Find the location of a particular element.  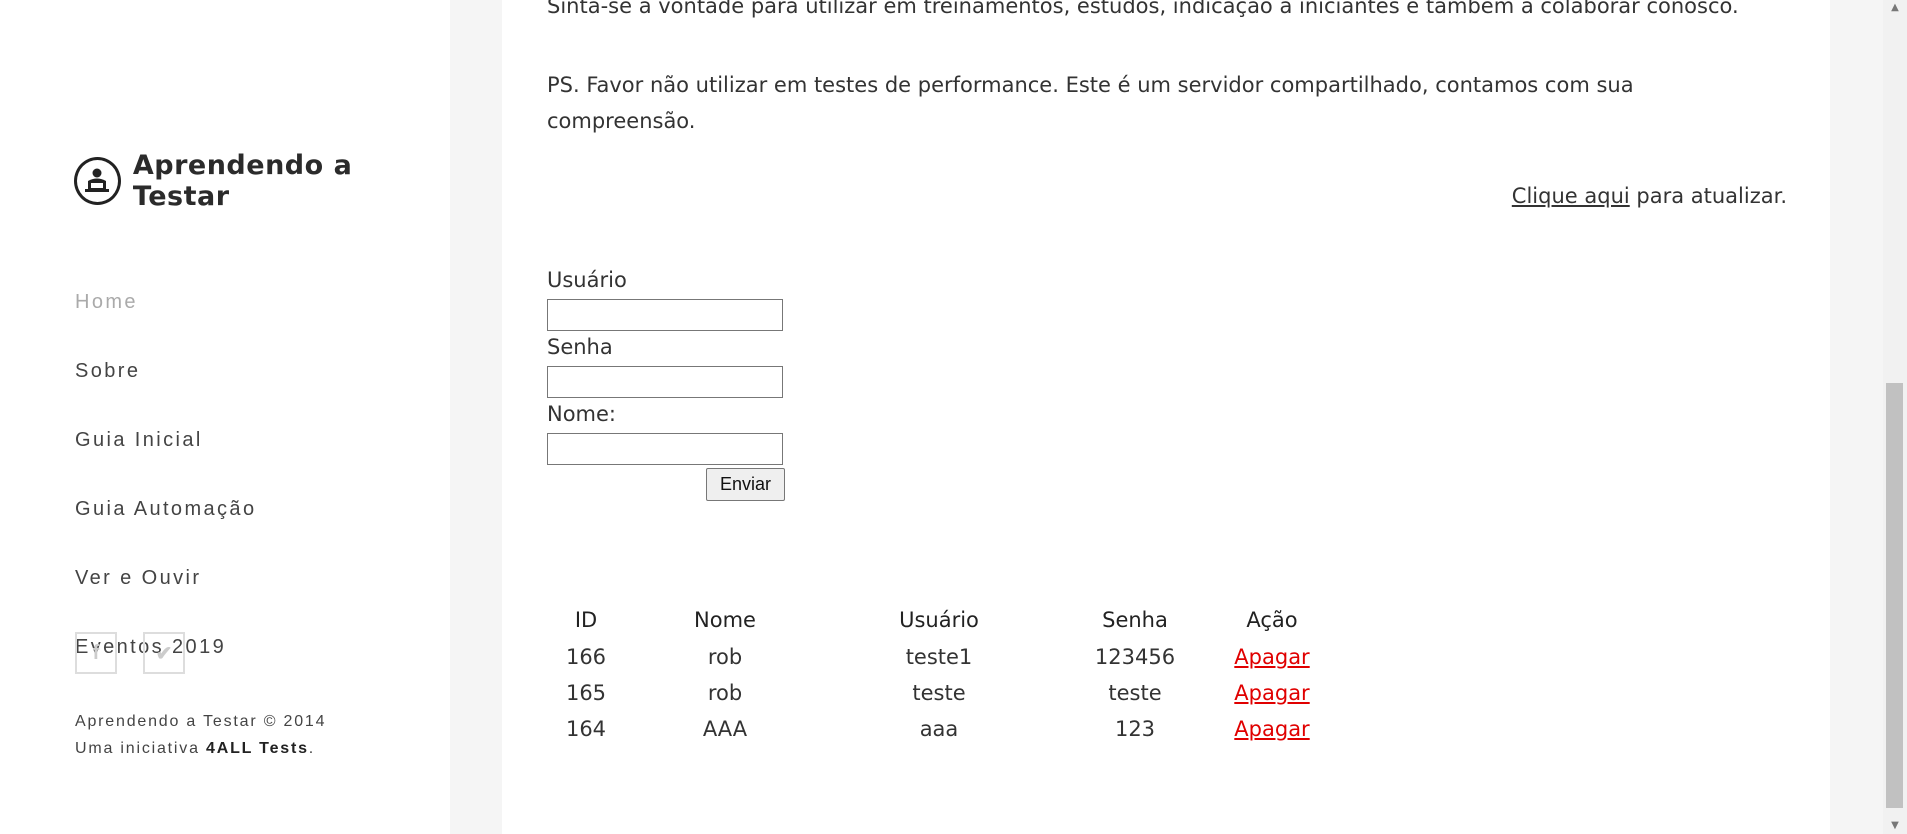

cell-usuario: aaa is located at coordinates (939, 729).